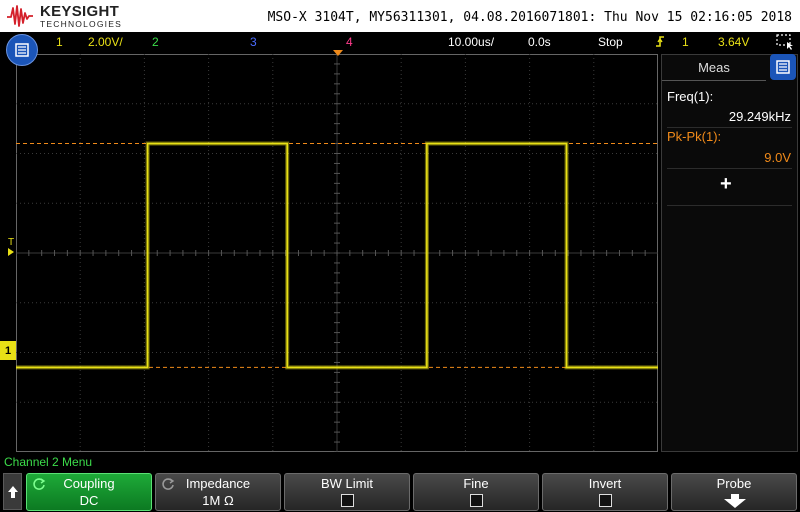 The width and height of the screenshot is (800, 512). I want to click on timebase-scale: 10.00us/, so click(471, 42).